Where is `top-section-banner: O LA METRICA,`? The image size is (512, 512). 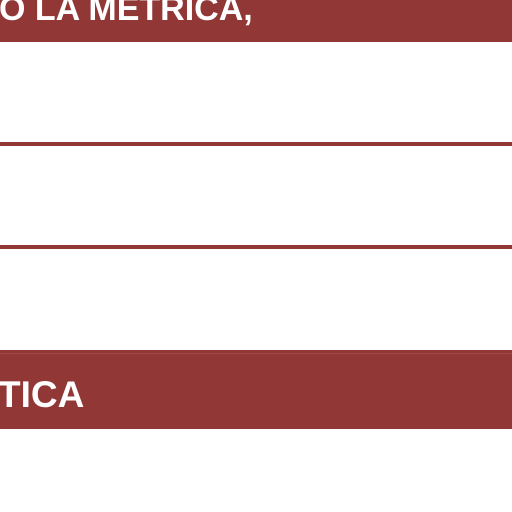 top-section-banner: O LA METRICA, is located at coordinates (256, 21).